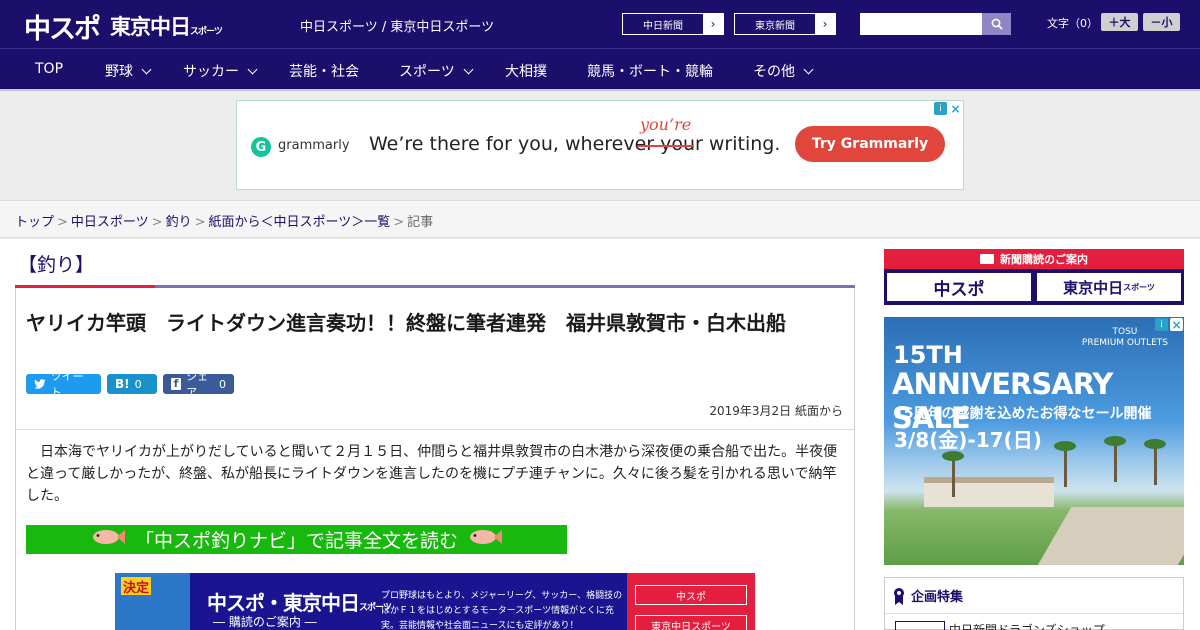 This screenshot has width=1200, height=630. I want to click on newspaper-icon, so click(987, 259).